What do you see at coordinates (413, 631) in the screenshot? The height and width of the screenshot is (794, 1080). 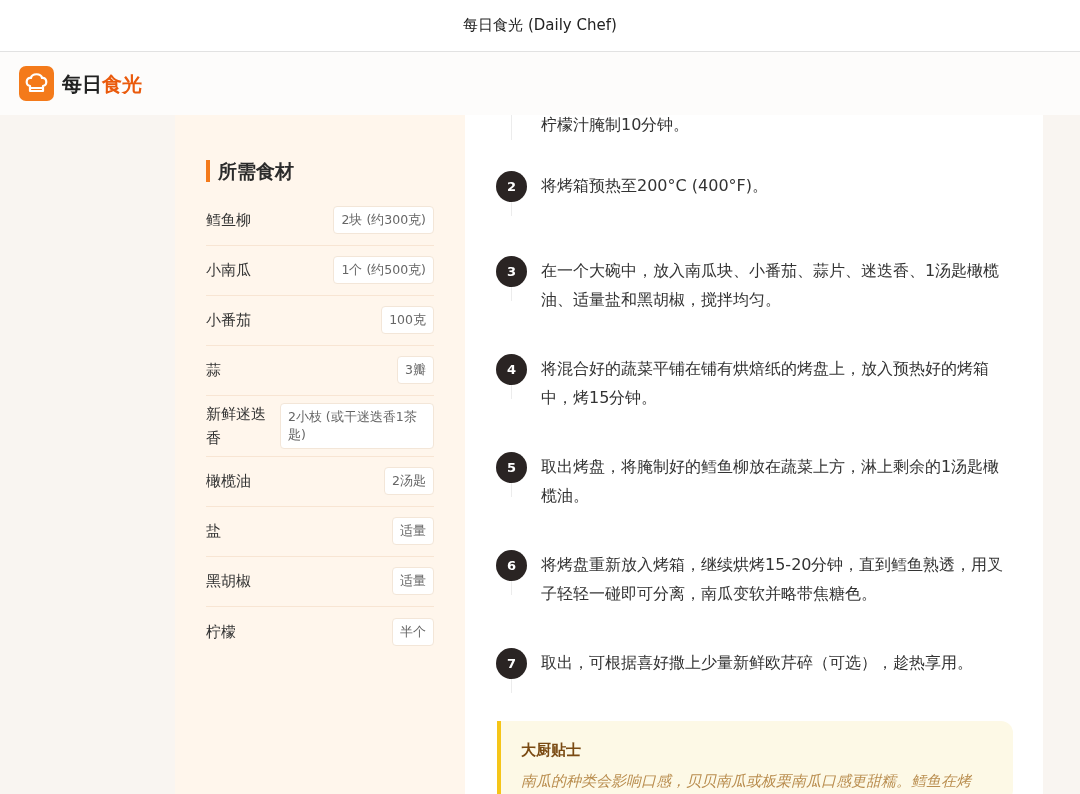 I see `ingredient-amount: 半个` at bounding box center [413, 631].